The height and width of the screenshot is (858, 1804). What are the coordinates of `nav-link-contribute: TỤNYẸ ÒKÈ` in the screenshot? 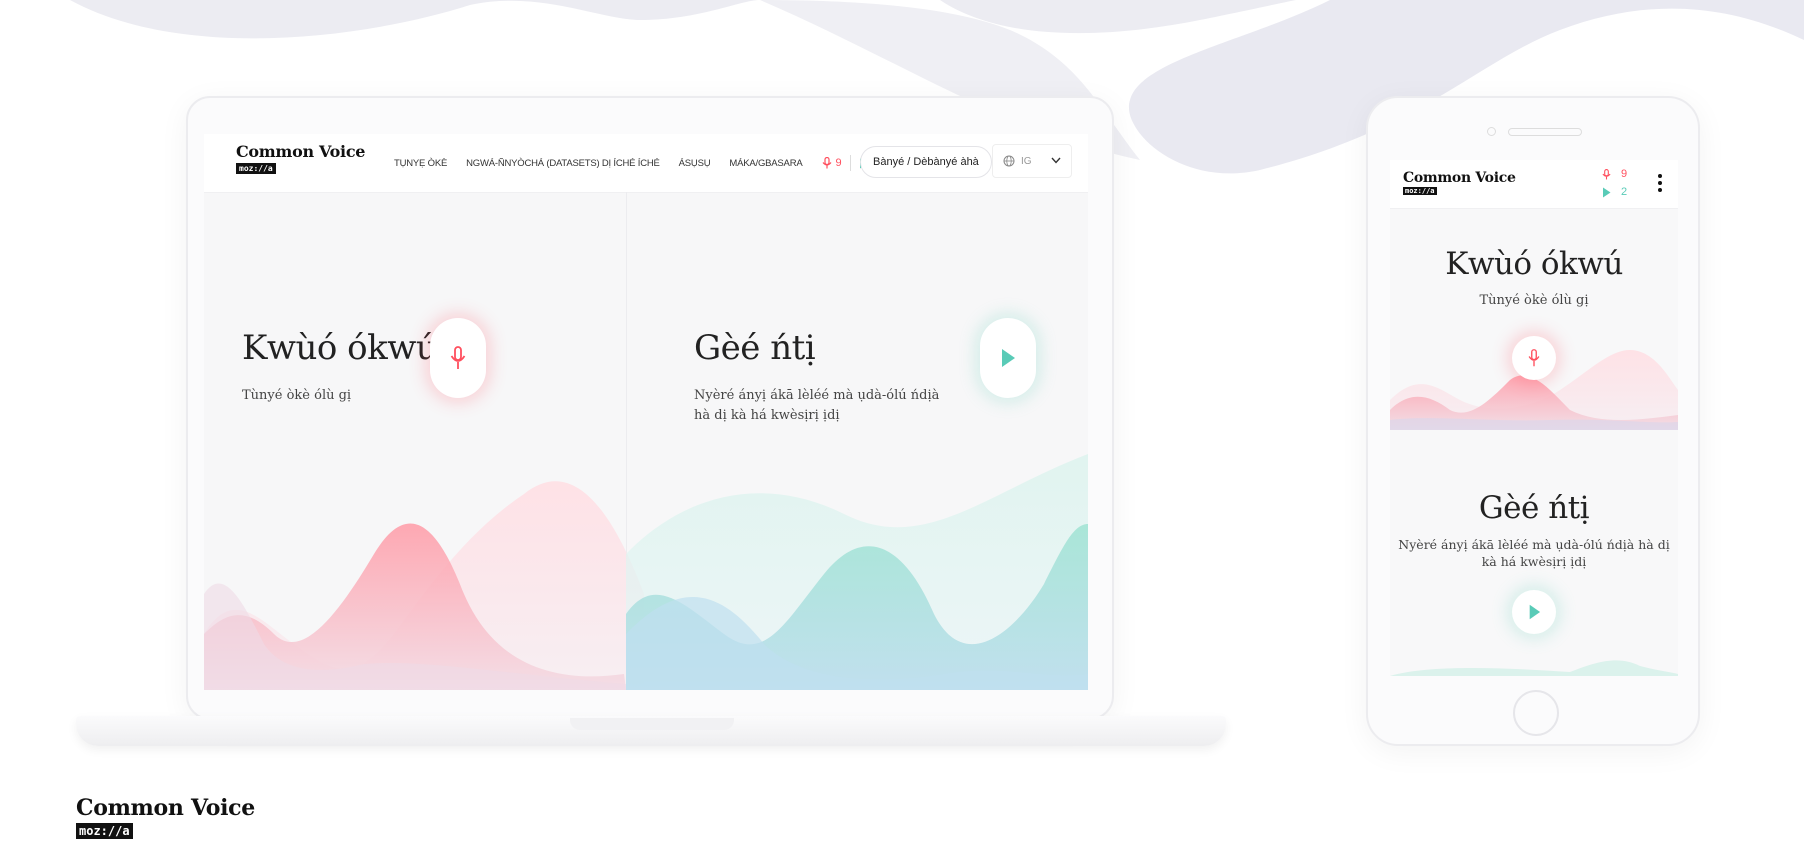 It's located at (420, 163).